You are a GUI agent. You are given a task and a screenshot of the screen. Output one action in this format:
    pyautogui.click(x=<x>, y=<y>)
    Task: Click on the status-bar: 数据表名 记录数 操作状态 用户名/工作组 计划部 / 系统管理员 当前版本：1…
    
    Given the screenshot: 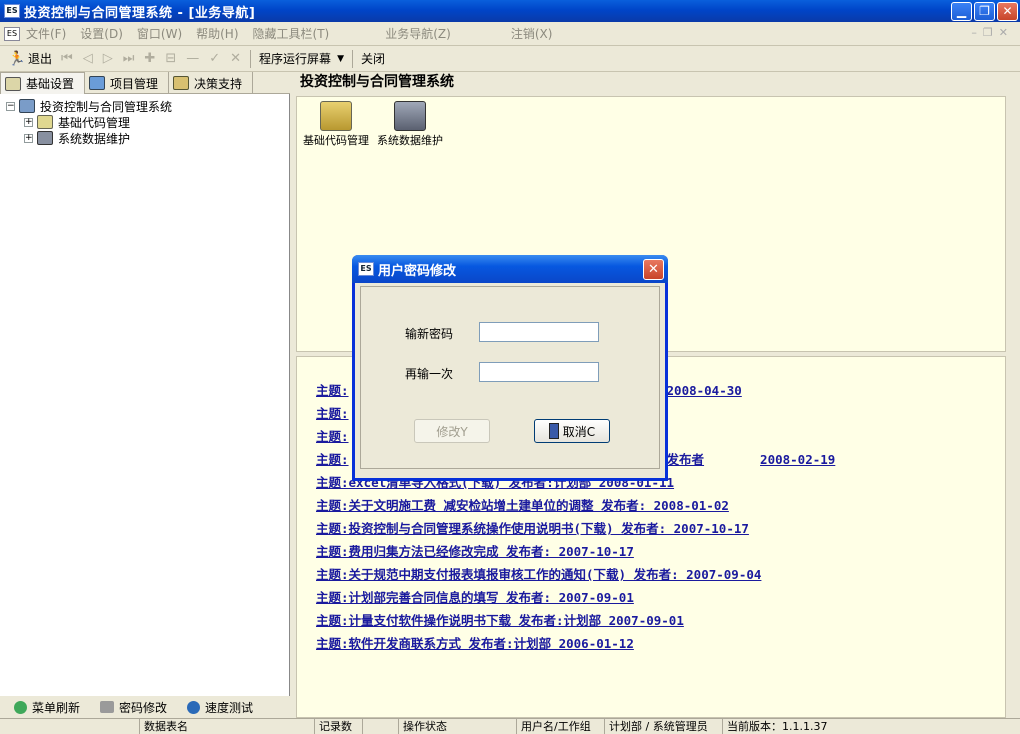 What is the action you would take?
    pyautogui.click(x=510, y=726)
    